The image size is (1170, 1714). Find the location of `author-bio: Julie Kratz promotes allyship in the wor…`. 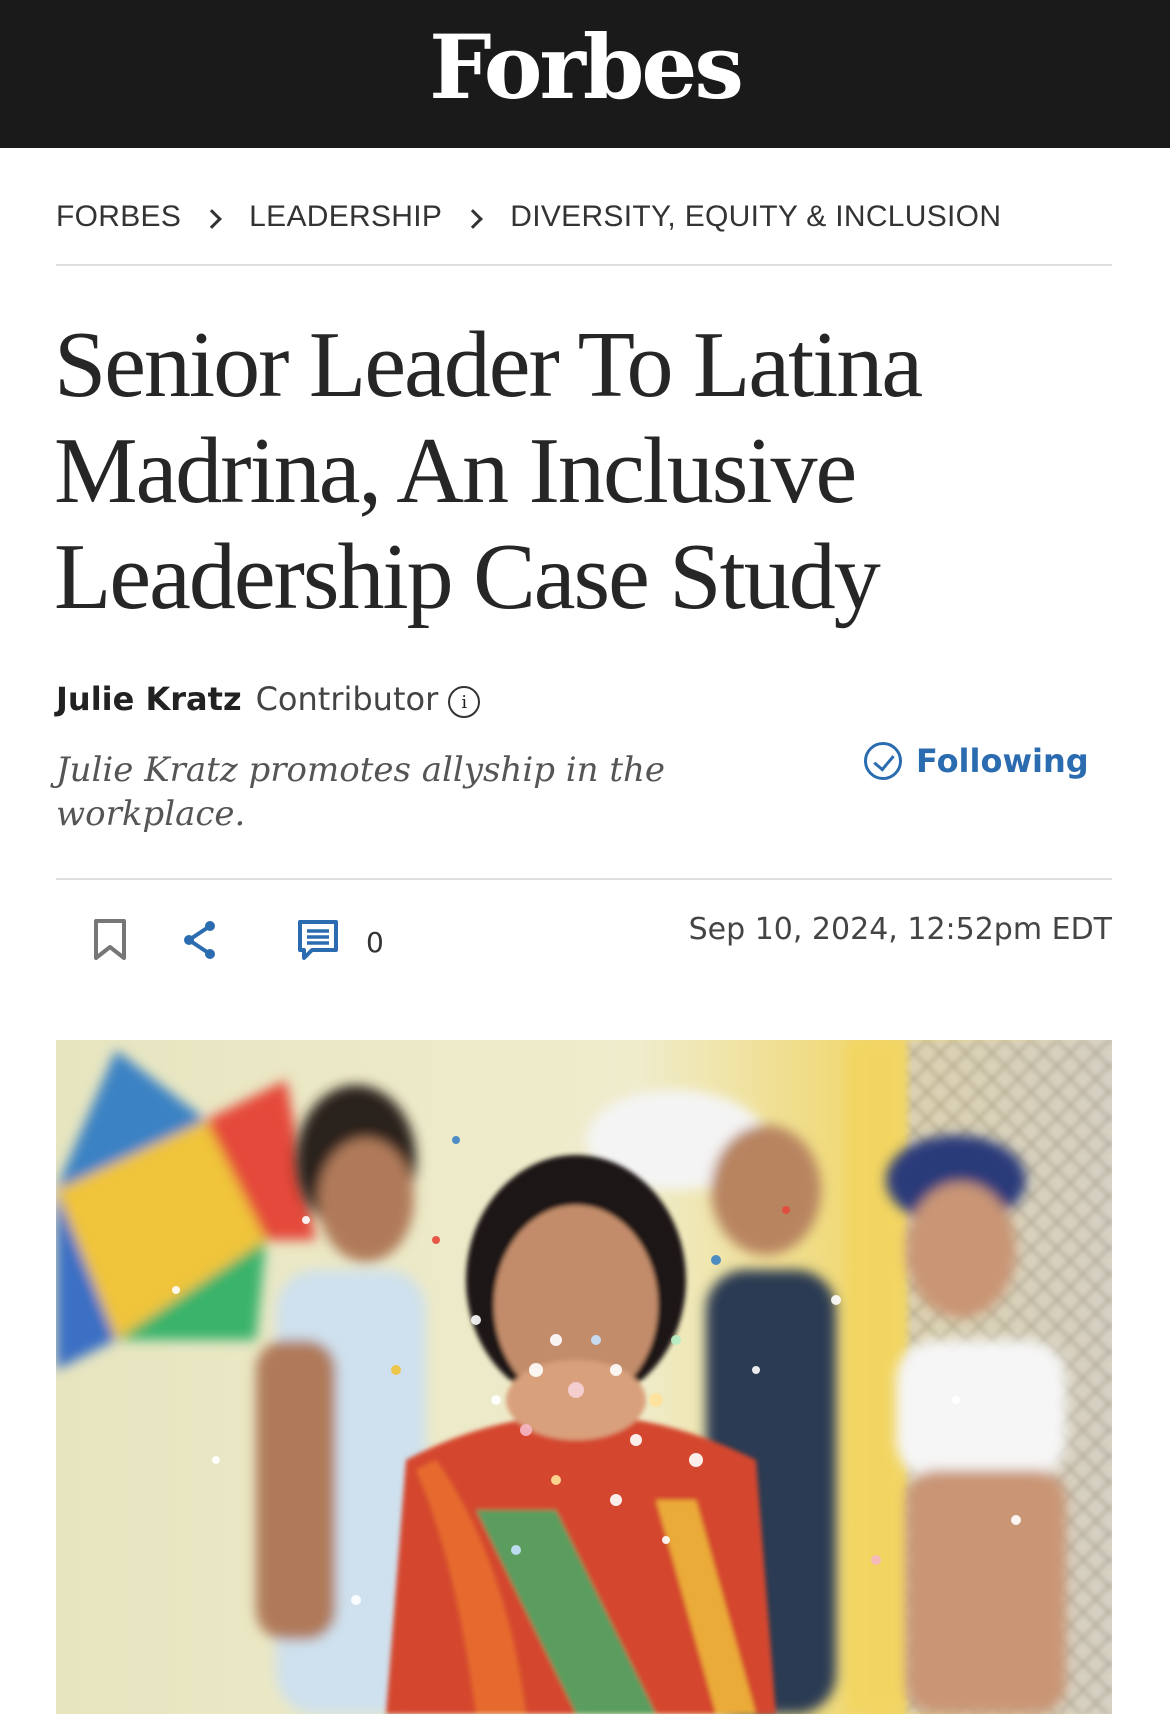

author-bio: Julie Kratz promotes allyship in the wor… is located at coordinates (361, 792).